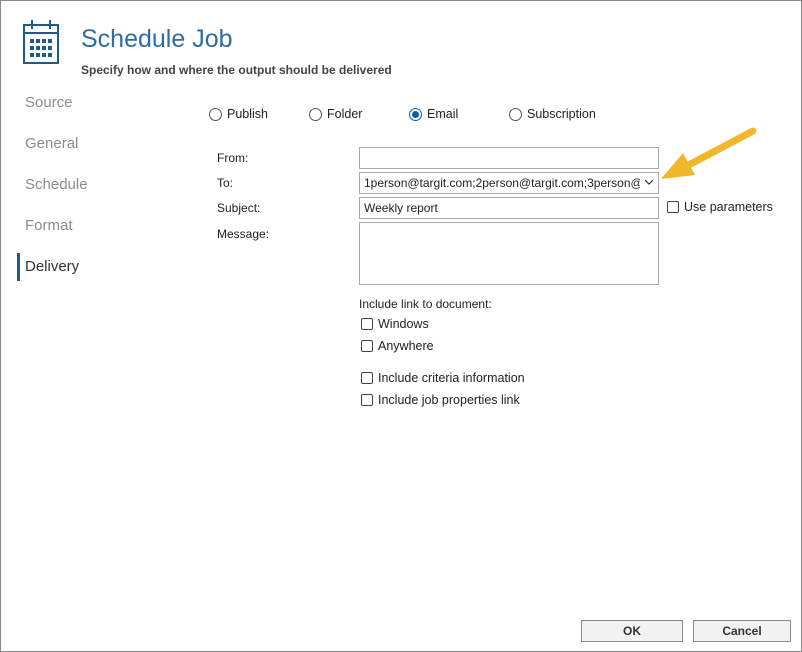 Image resolution: width=802 pixels, height=652 pixels. Describe the element at coordinates (367, 378) in the screenshot. I see `criteria-box` at that location.